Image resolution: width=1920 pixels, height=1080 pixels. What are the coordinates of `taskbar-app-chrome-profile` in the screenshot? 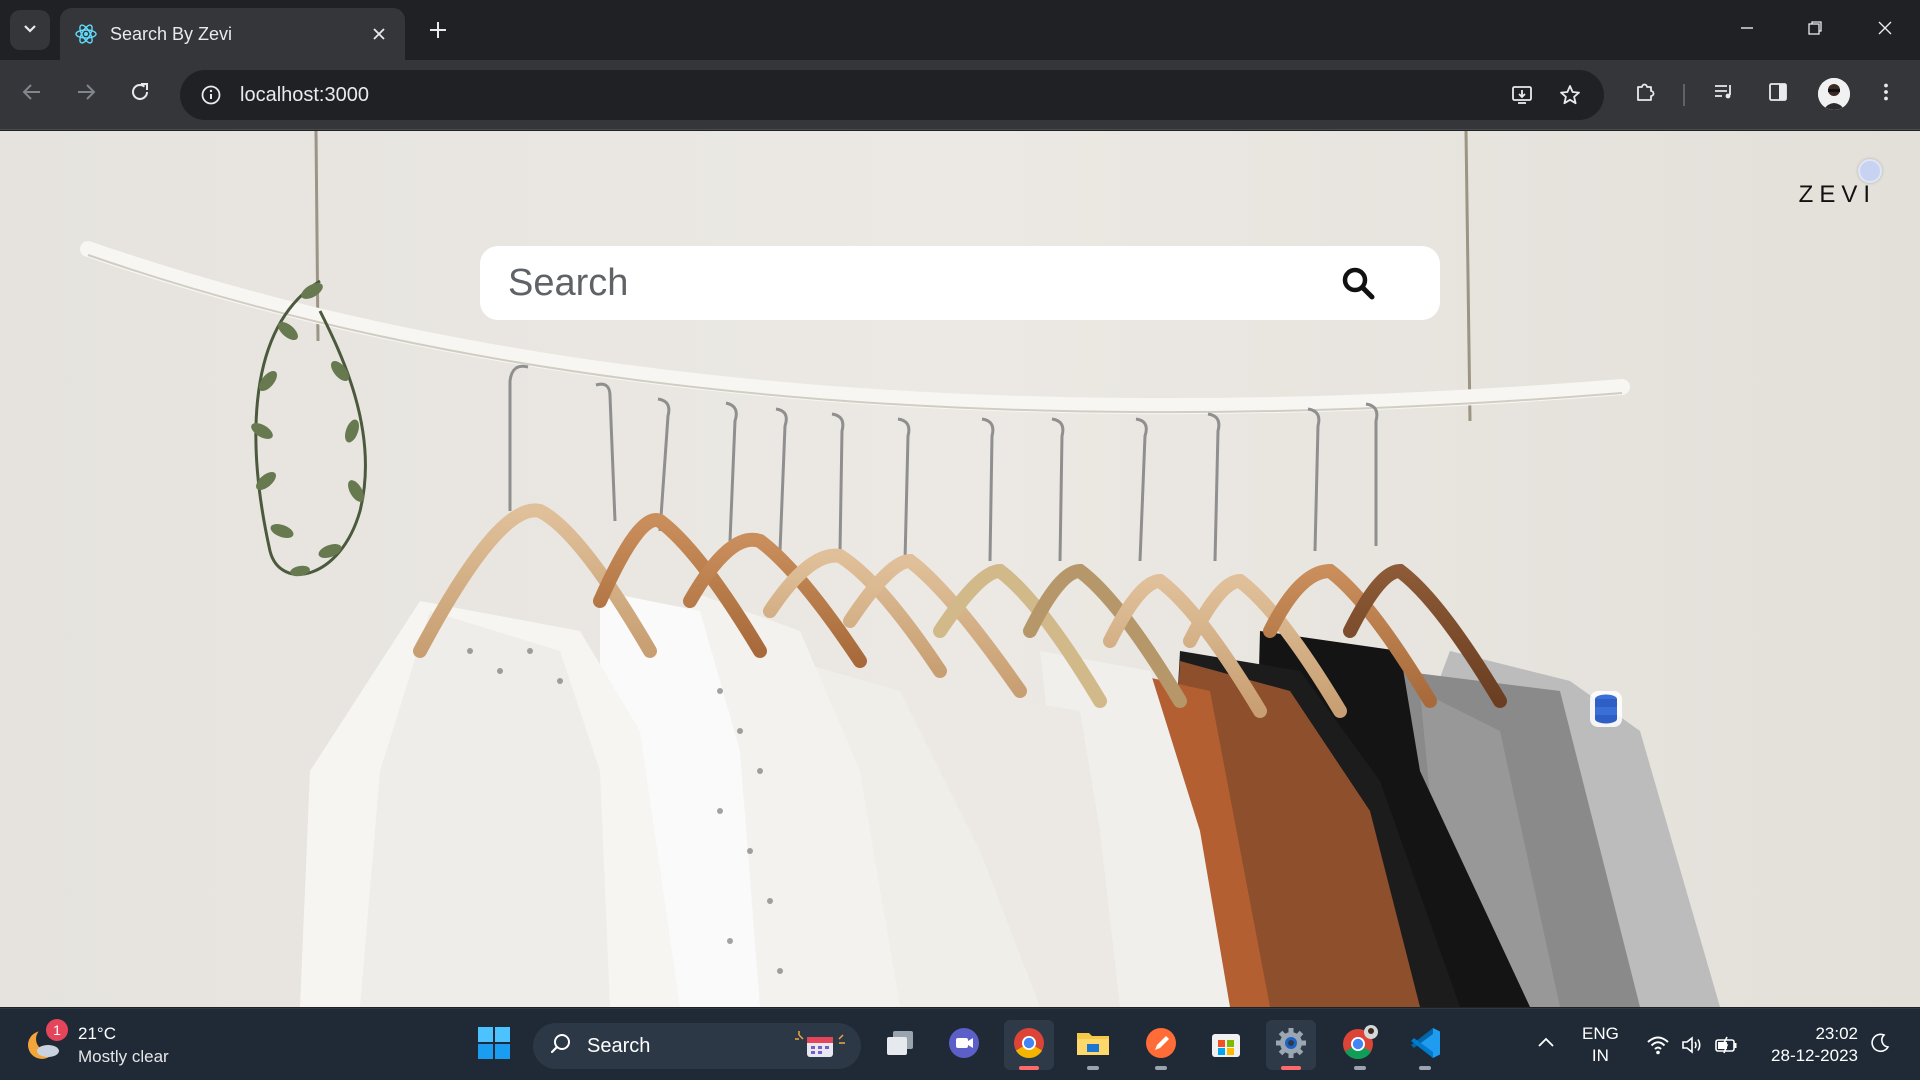 It's located at (1360, 1045).